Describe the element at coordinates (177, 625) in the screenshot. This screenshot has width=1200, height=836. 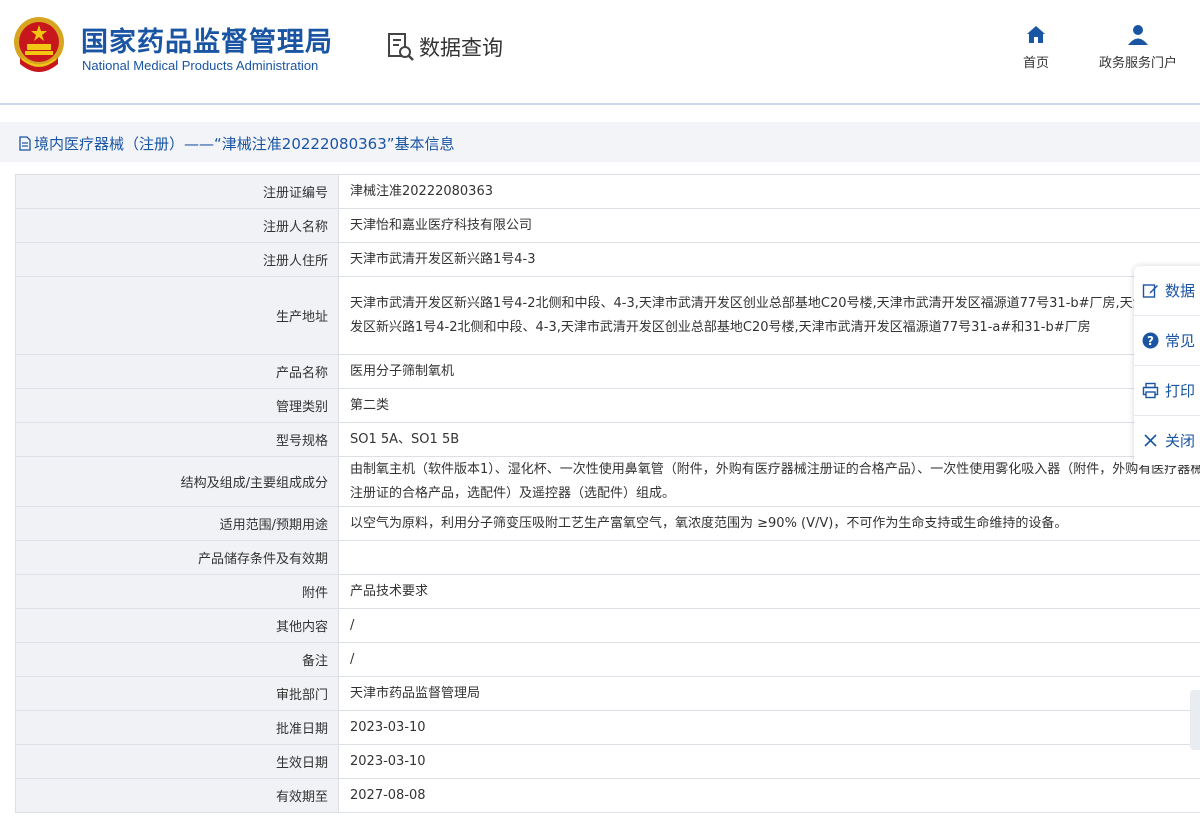
I see `field-label: 其他内容` at that location.